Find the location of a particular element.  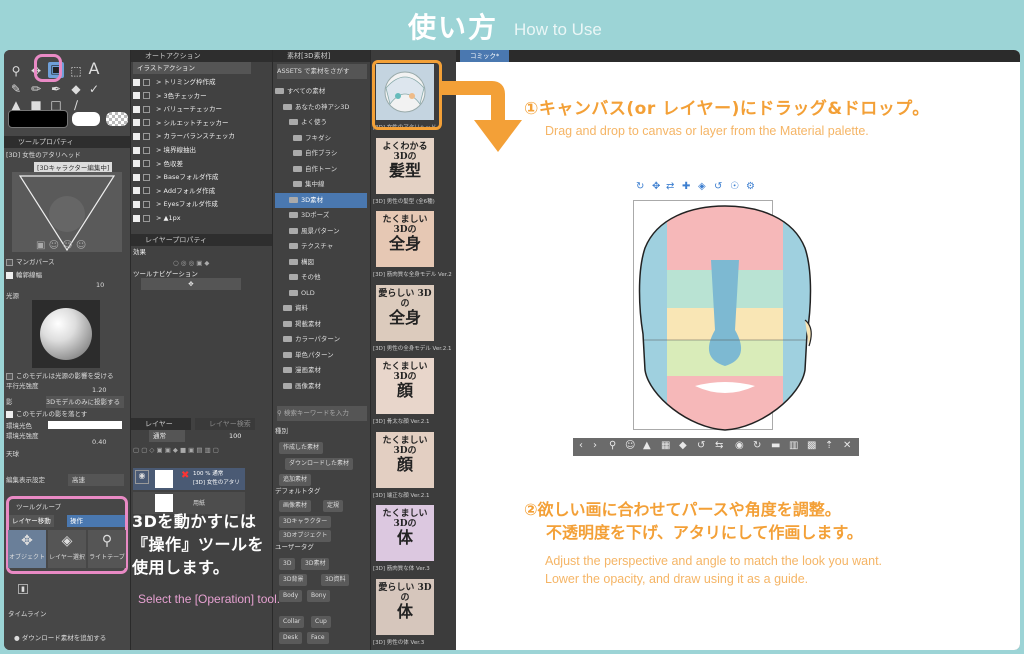

tree-item: OLD is located at coordinates (321, 293).